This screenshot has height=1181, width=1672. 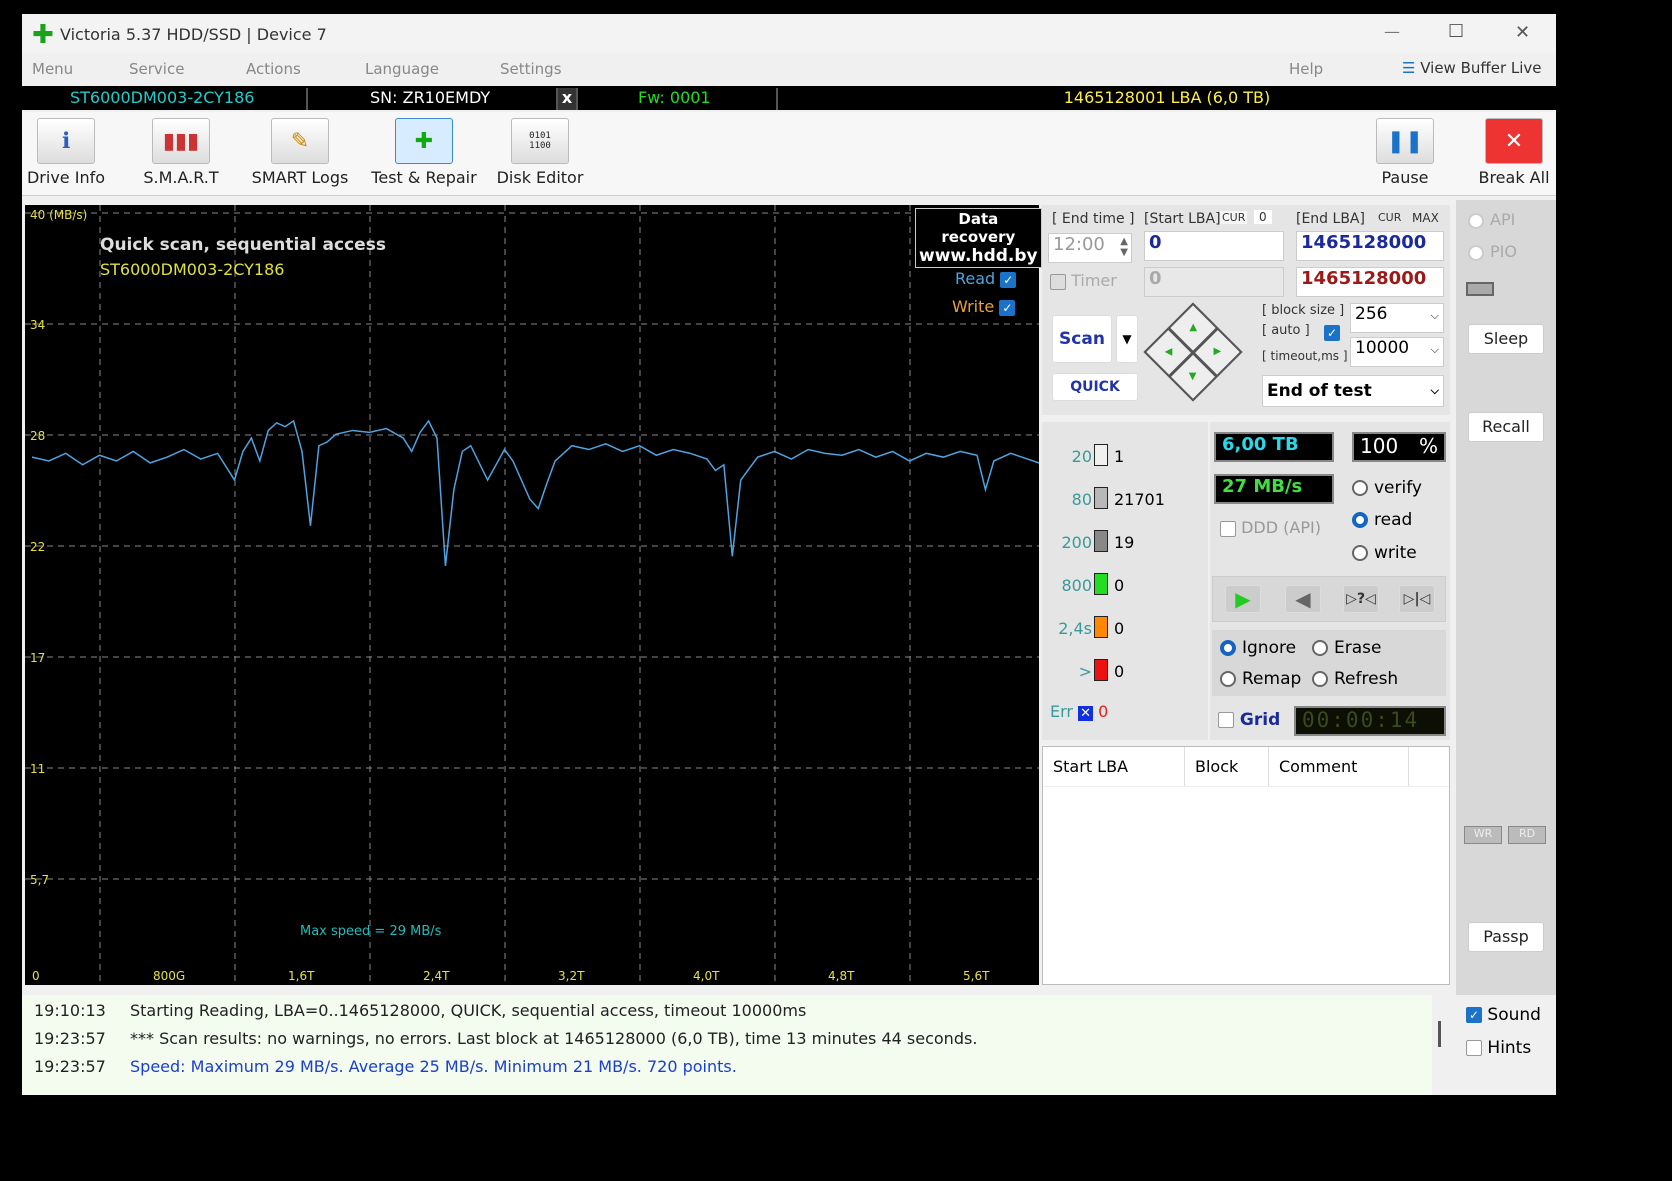 What do you see at coordinates (1506, 427) in the screenshot?
I see `recall-button: Recall` at bounding box center [1506, 427].